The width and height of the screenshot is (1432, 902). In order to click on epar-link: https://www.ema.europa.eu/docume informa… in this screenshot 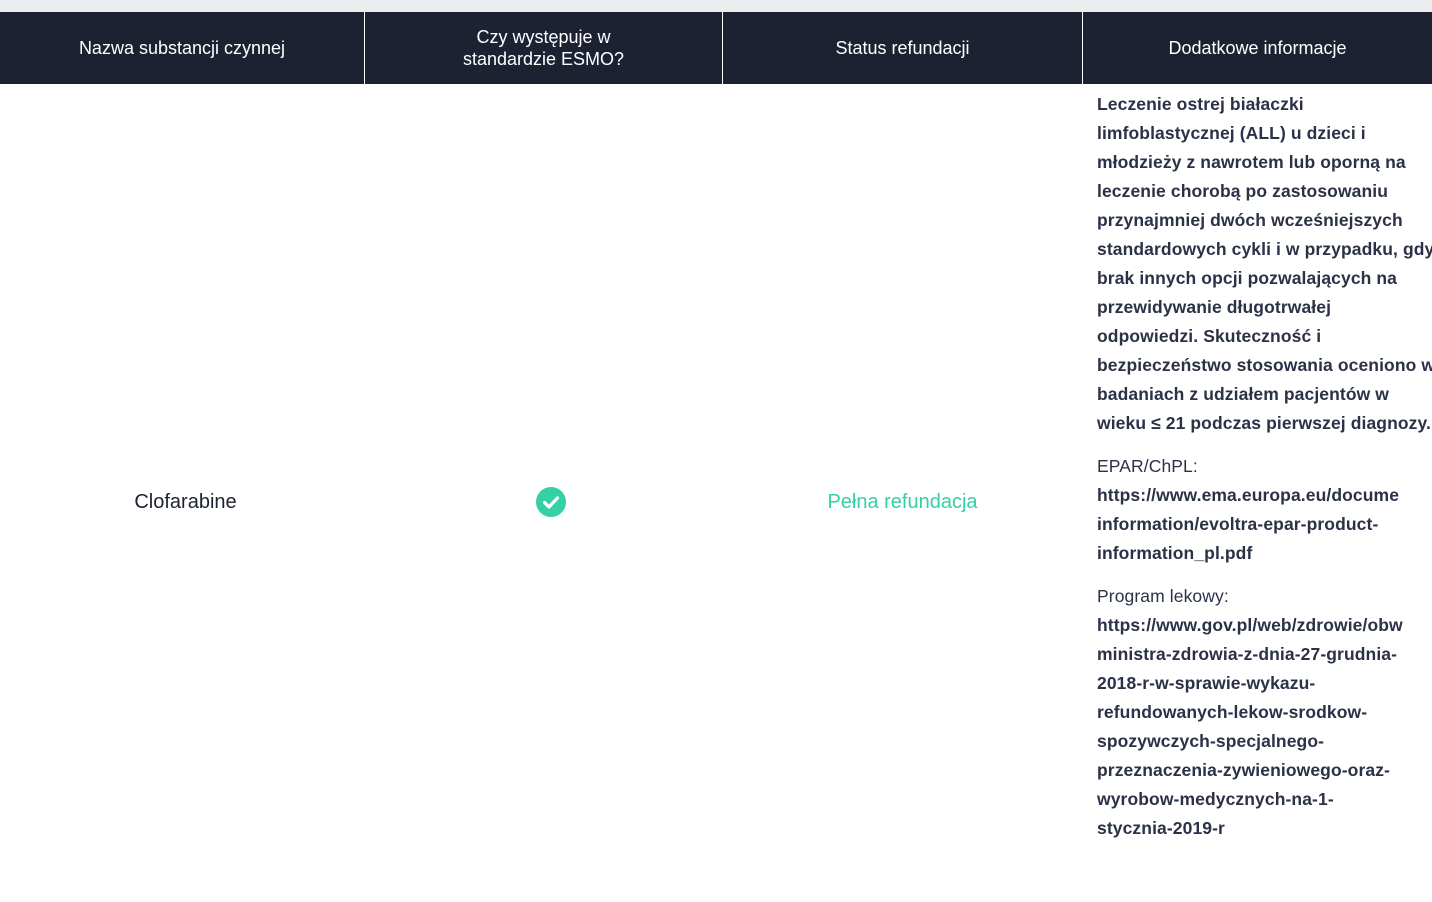, I will do `click(1264, 524)`.